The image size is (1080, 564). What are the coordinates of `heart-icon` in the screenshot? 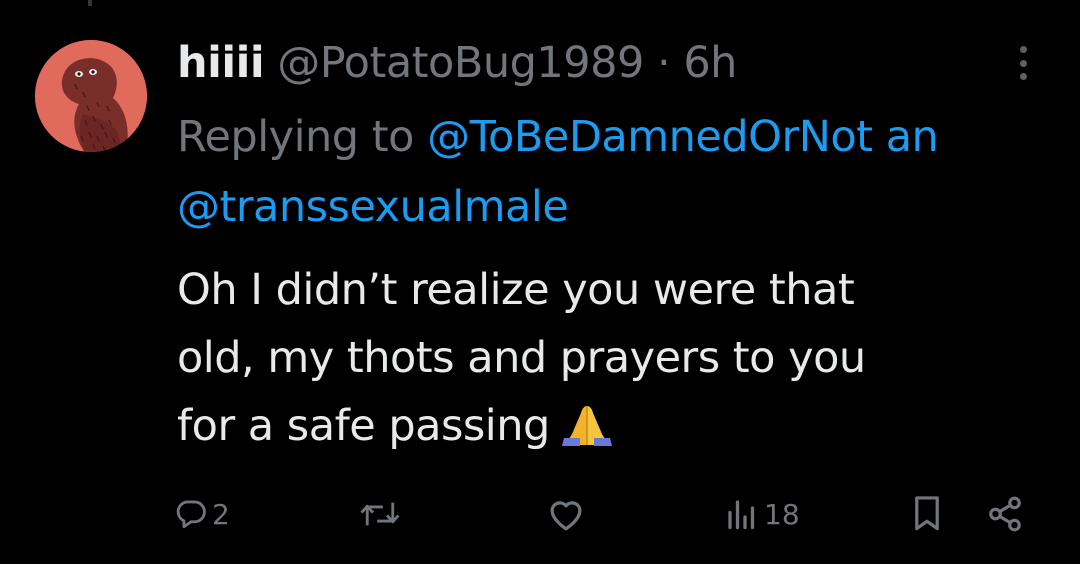 It's located at (566, 516).